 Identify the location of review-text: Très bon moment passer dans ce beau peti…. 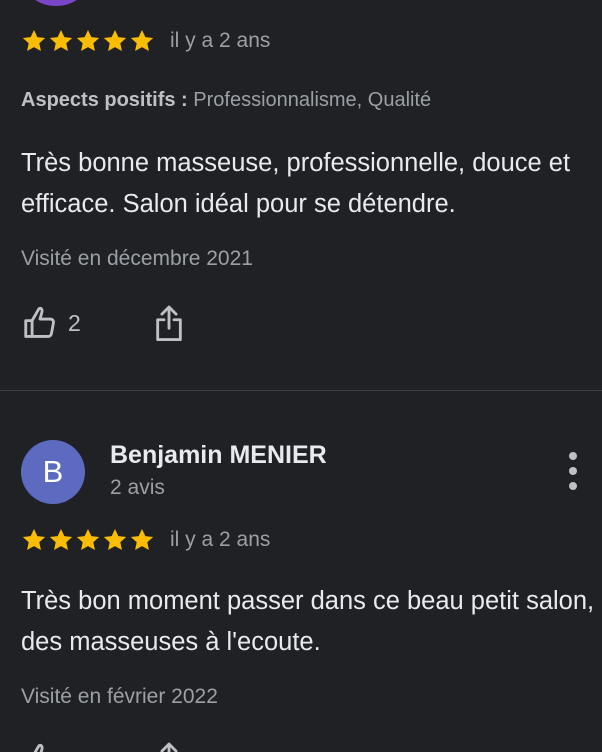
(308, 621).